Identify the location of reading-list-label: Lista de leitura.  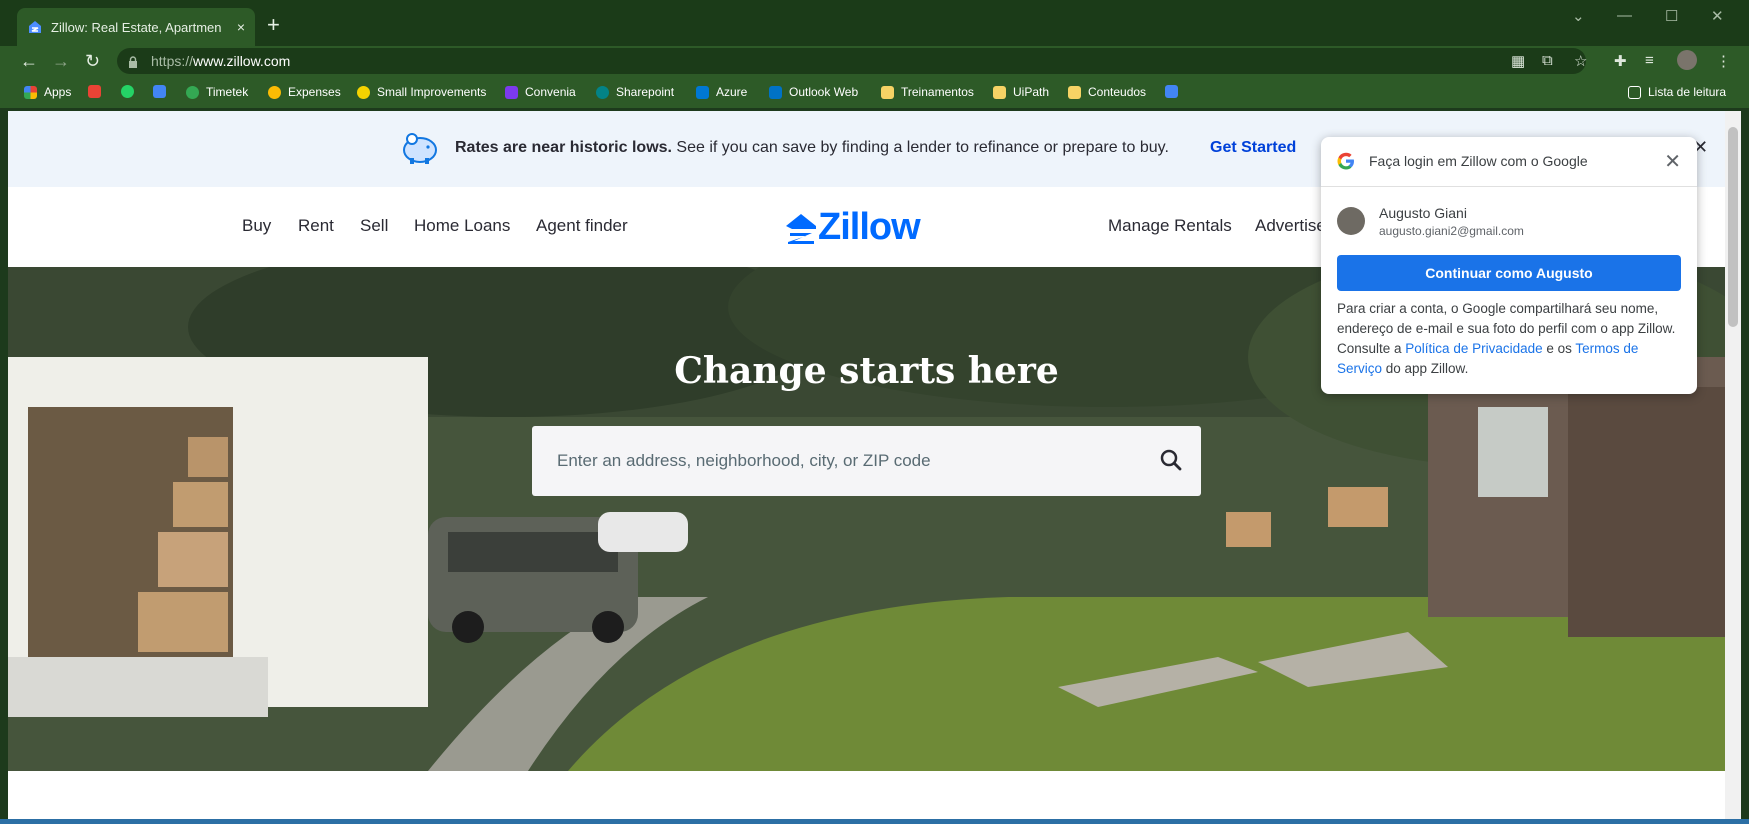
(1687, 92).